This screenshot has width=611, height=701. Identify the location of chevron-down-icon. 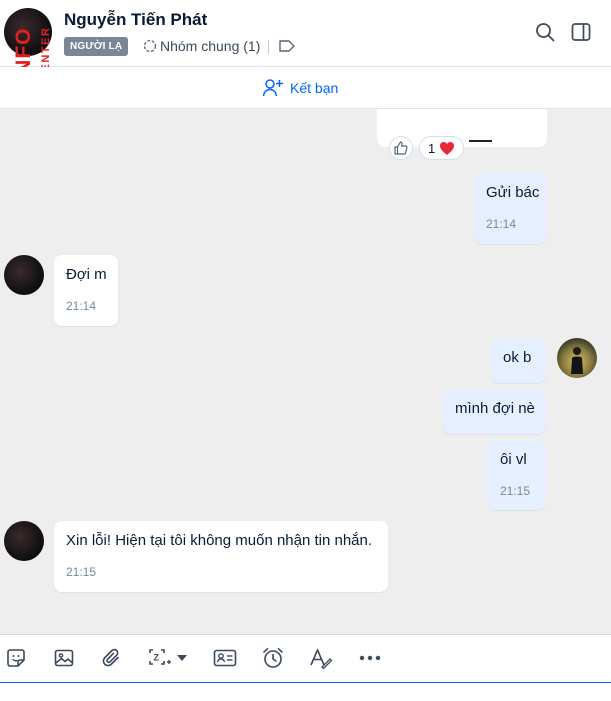
(182, 658).